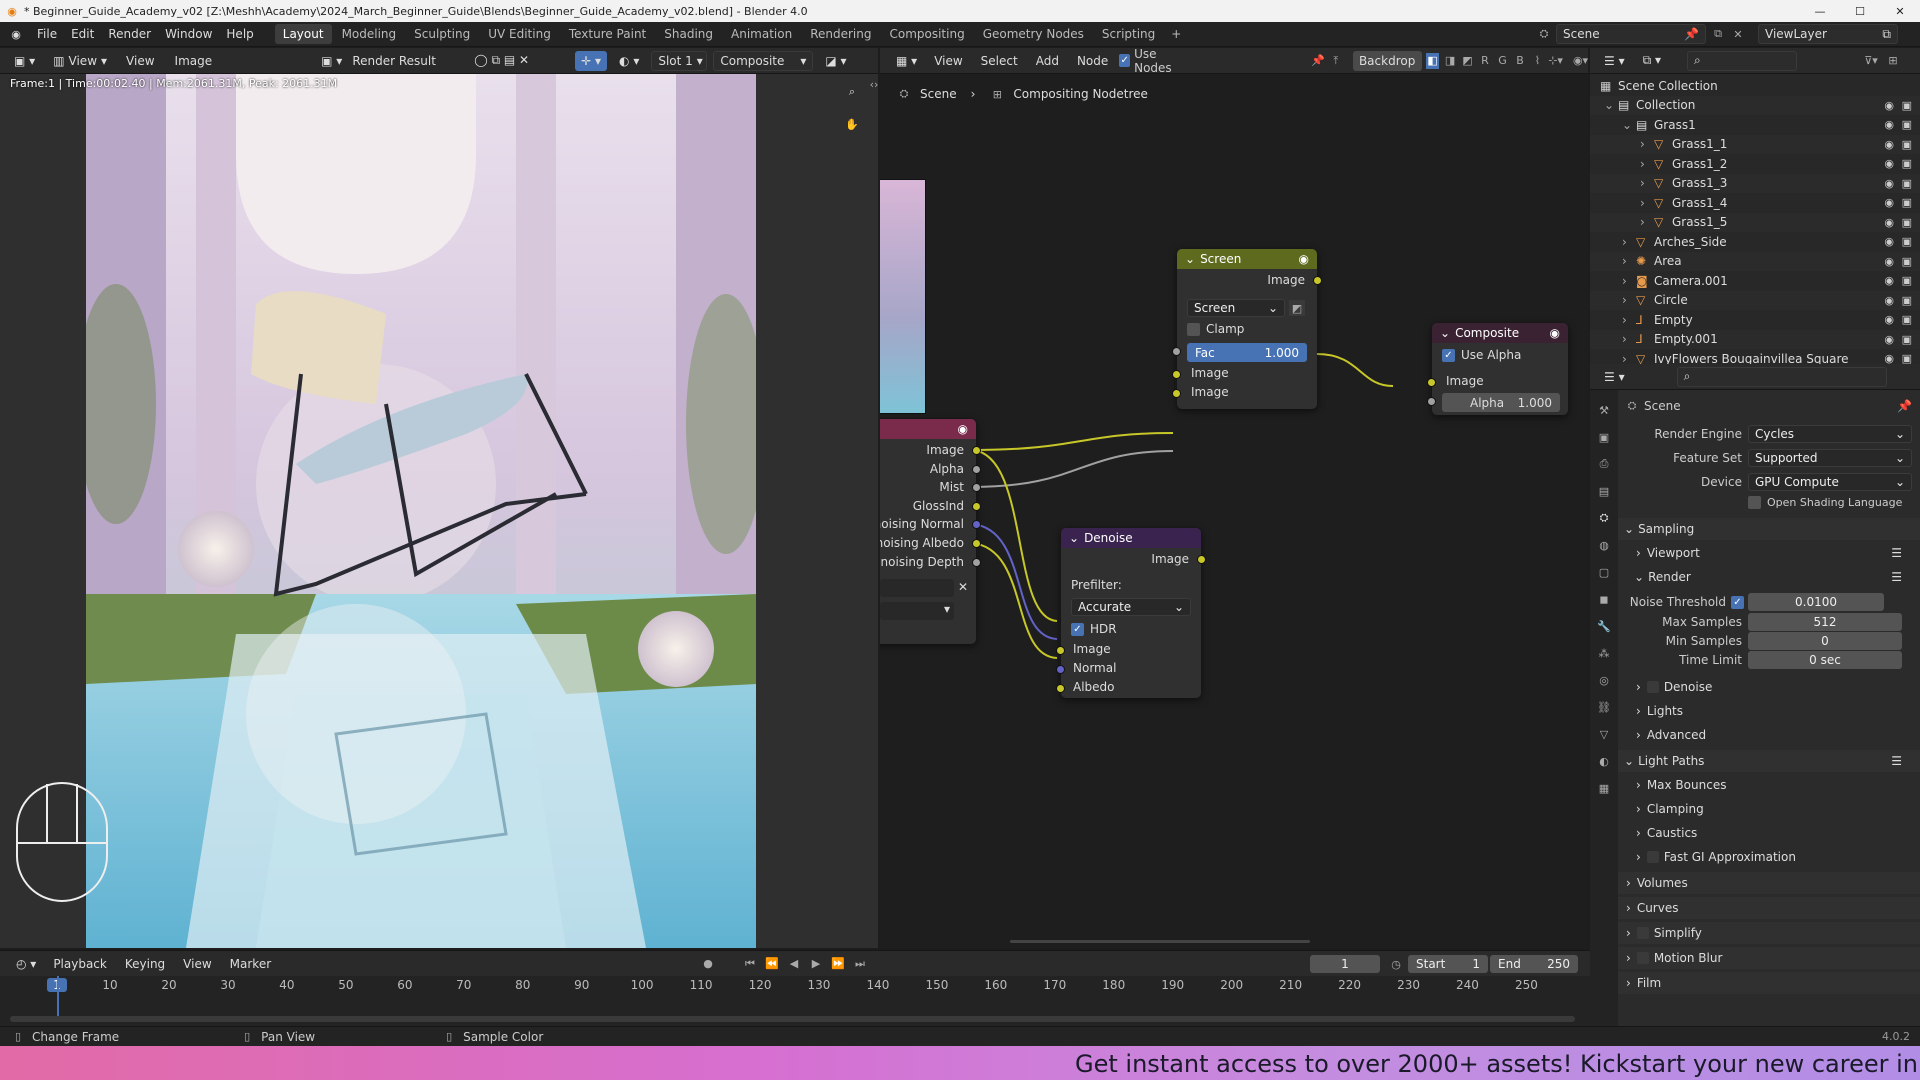 The height and width of the screenshot is (1080, 1920). What do you see at coordinates (794, 964) in the screenshot?
I see `play-reverse-icon: ◀` at bounding box center [794, 964].